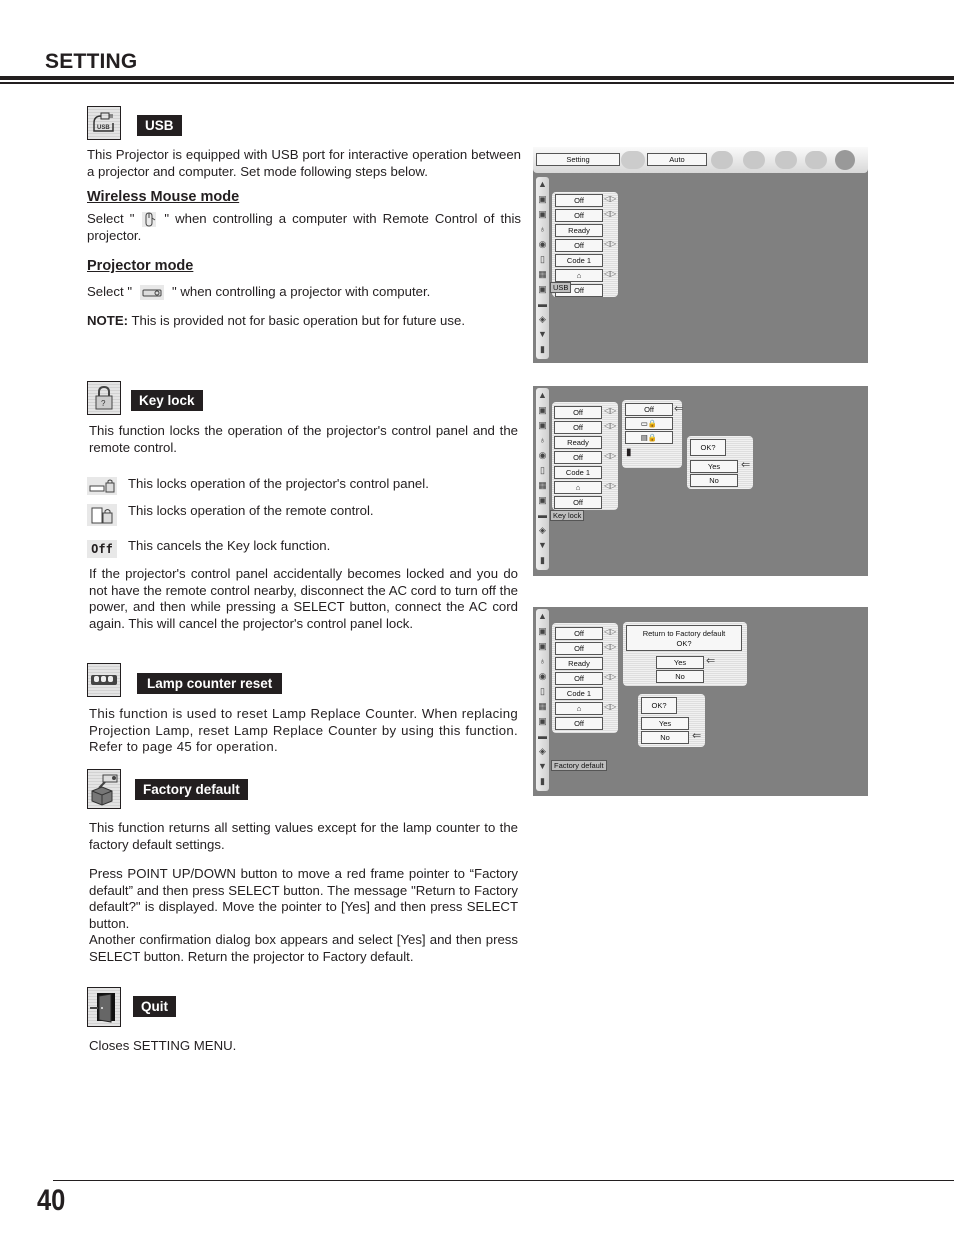  I want to click on osd-top-menu: Setting Auto, so click(700, 160).